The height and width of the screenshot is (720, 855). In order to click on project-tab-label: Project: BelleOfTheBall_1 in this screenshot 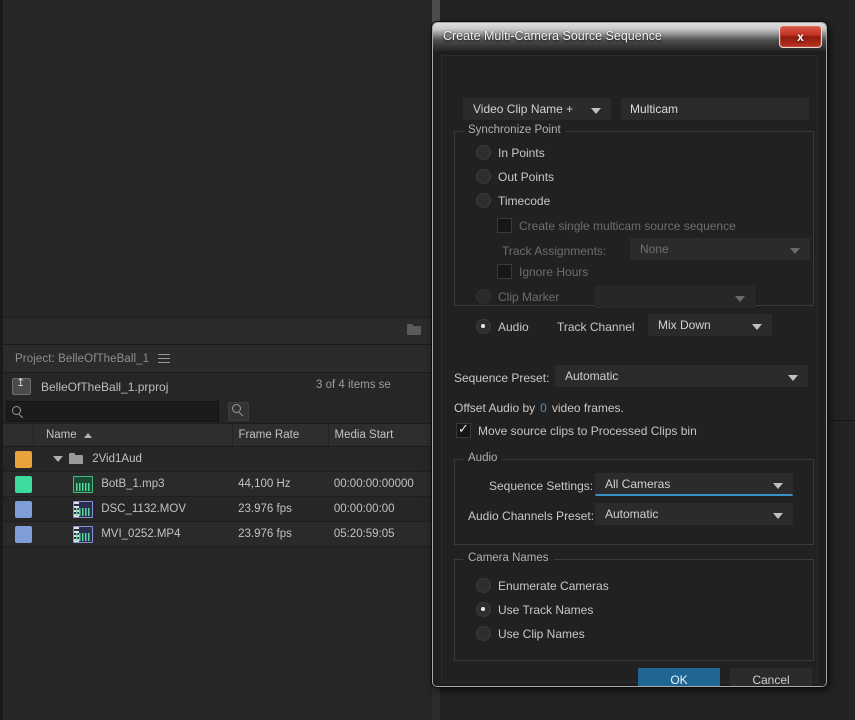, I will do `click(82, 359)`.